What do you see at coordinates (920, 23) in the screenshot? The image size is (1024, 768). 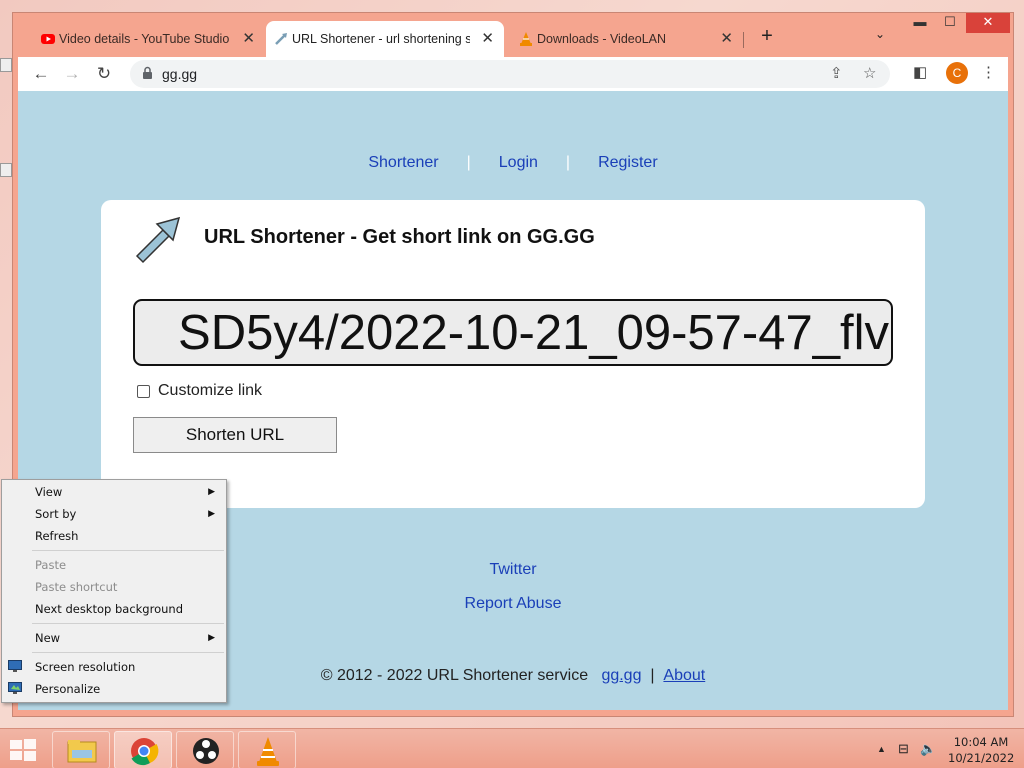 I see `minimize-button: ▬` at bounding box center [920, 23].